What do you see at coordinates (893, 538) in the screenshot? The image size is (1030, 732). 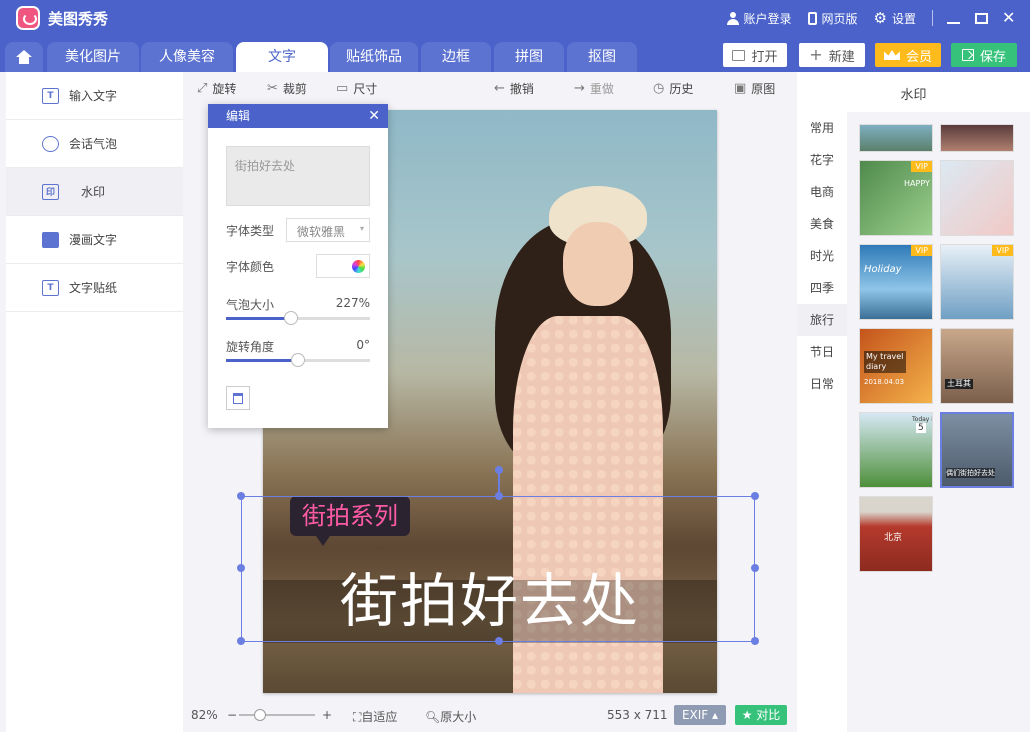 I see `thumb-caption: 北京` at bounding box center [893, 538].